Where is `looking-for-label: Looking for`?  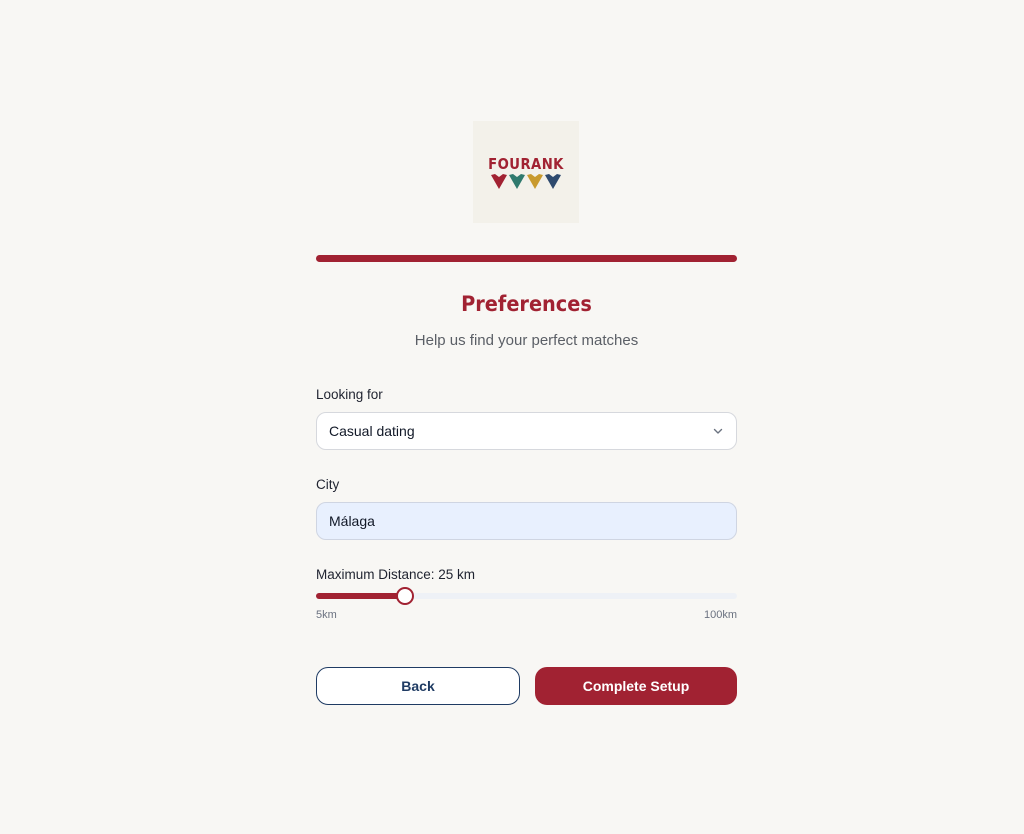
looking-for-label: Looking for is located at coordinates (349, 394).